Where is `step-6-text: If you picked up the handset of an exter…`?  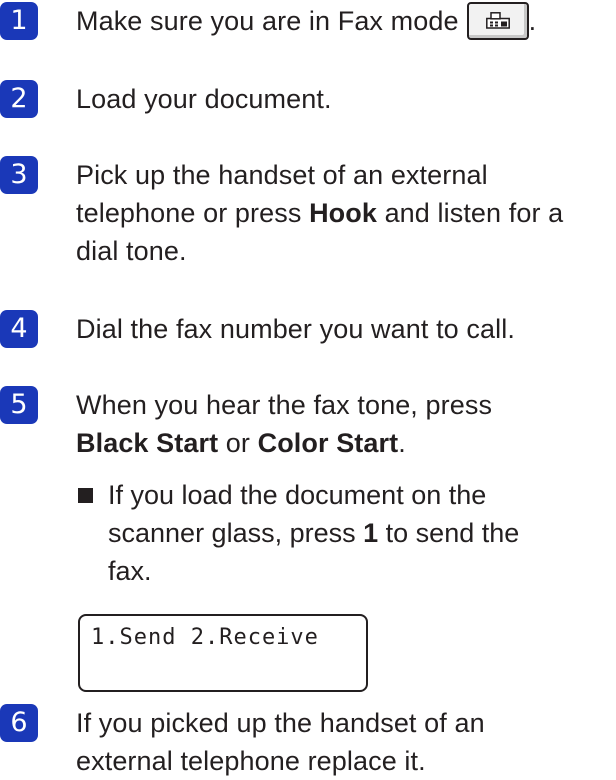
step-6-text: If you picked up the handset of an exter… is located at coordinates (346, 742).